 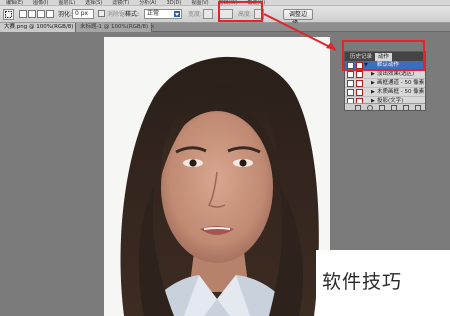 I want to click on action-row: ▶ 画框通道 - 50 像素, so click(x=385, y=83).